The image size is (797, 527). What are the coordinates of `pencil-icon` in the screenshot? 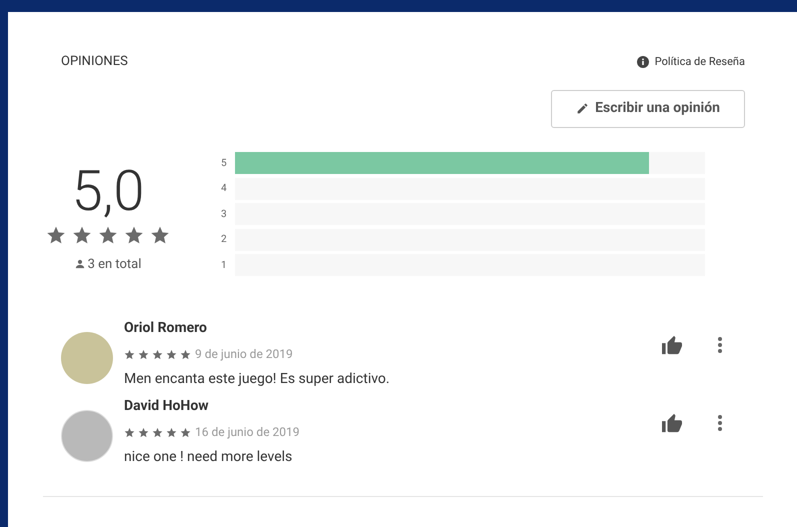 It's located at (583, 108).